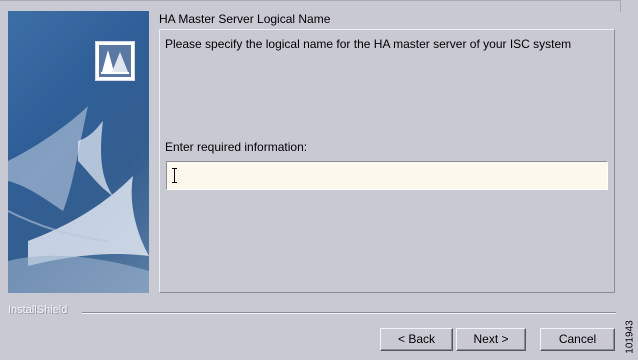 The image size is (638, 360). What do you see at coordinates (349, 313) in the screenshot?
I see `footer-divider` at bounding box center [349, 313].